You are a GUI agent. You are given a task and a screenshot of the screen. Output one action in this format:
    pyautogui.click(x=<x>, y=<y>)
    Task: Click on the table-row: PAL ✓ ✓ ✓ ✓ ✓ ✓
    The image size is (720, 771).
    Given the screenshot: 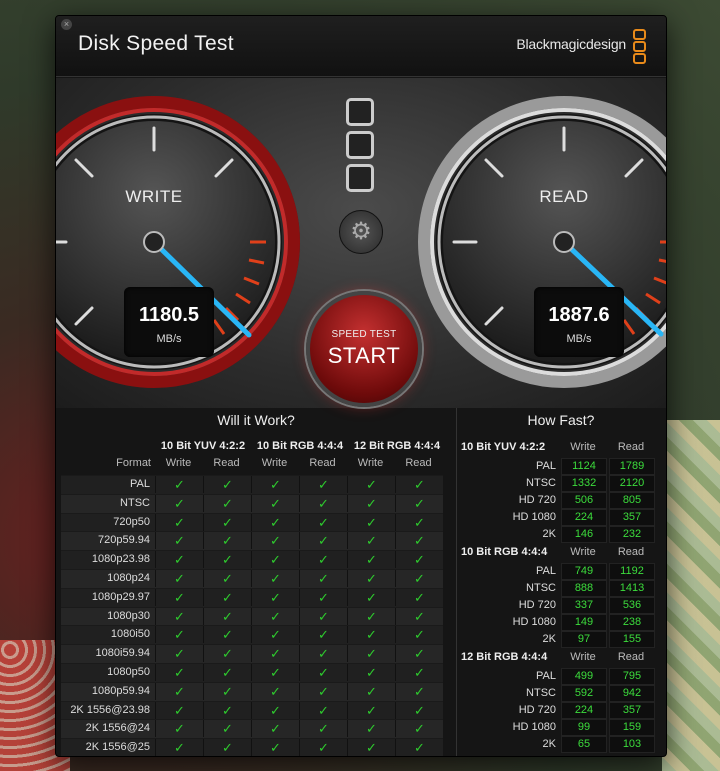 What is the action you would take?
    pyautogui.click(x=252, y=484)
    